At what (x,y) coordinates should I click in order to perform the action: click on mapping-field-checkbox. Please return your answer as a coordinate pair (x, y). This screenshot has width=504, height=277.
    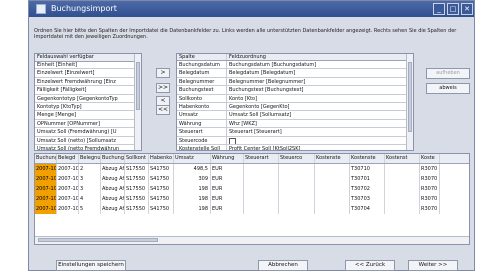
    Looking at the image, I should click on (316, 140).